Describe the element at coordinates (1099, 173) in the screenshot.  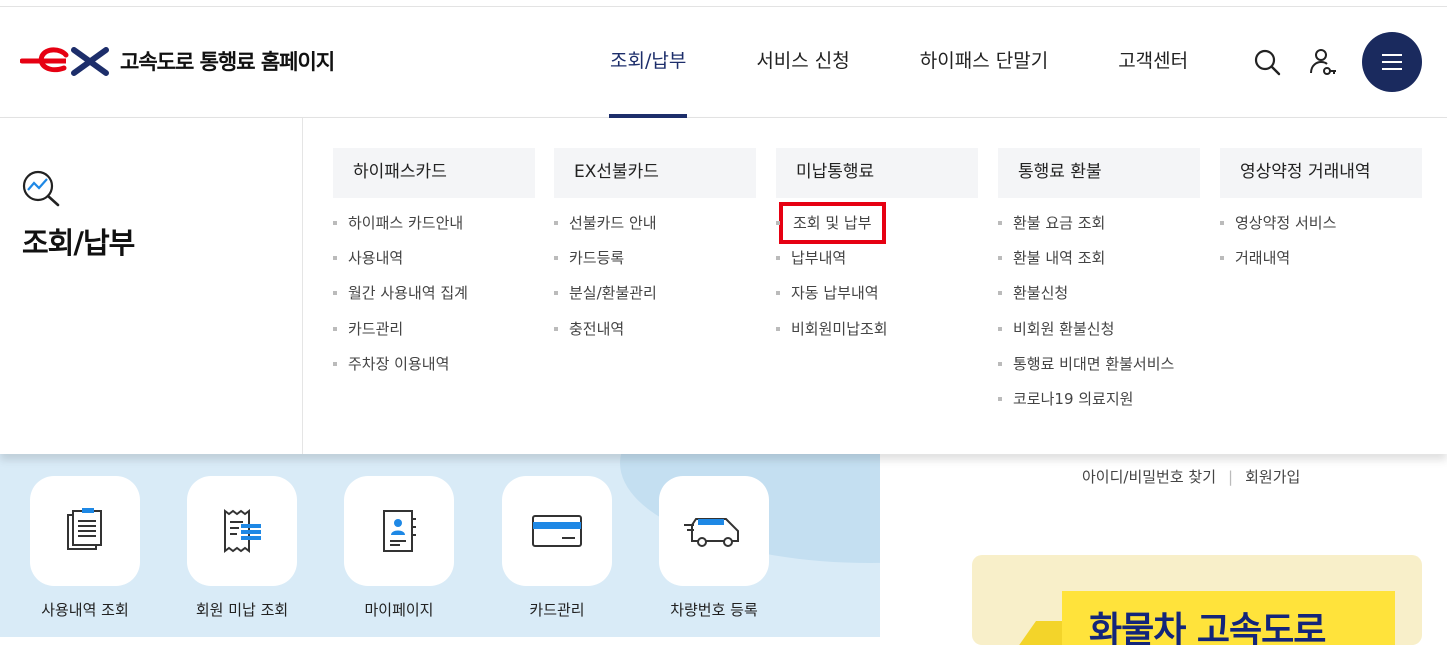
I see `menu-column-title: 통행료 환불` at that location.